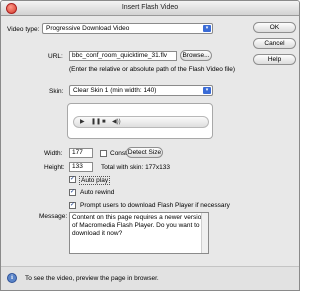 The width and height of the screenshot is (320, 291). Describe the element at coordinates (12, 278) in the screenshot. I see `info-icon: i` at that location.